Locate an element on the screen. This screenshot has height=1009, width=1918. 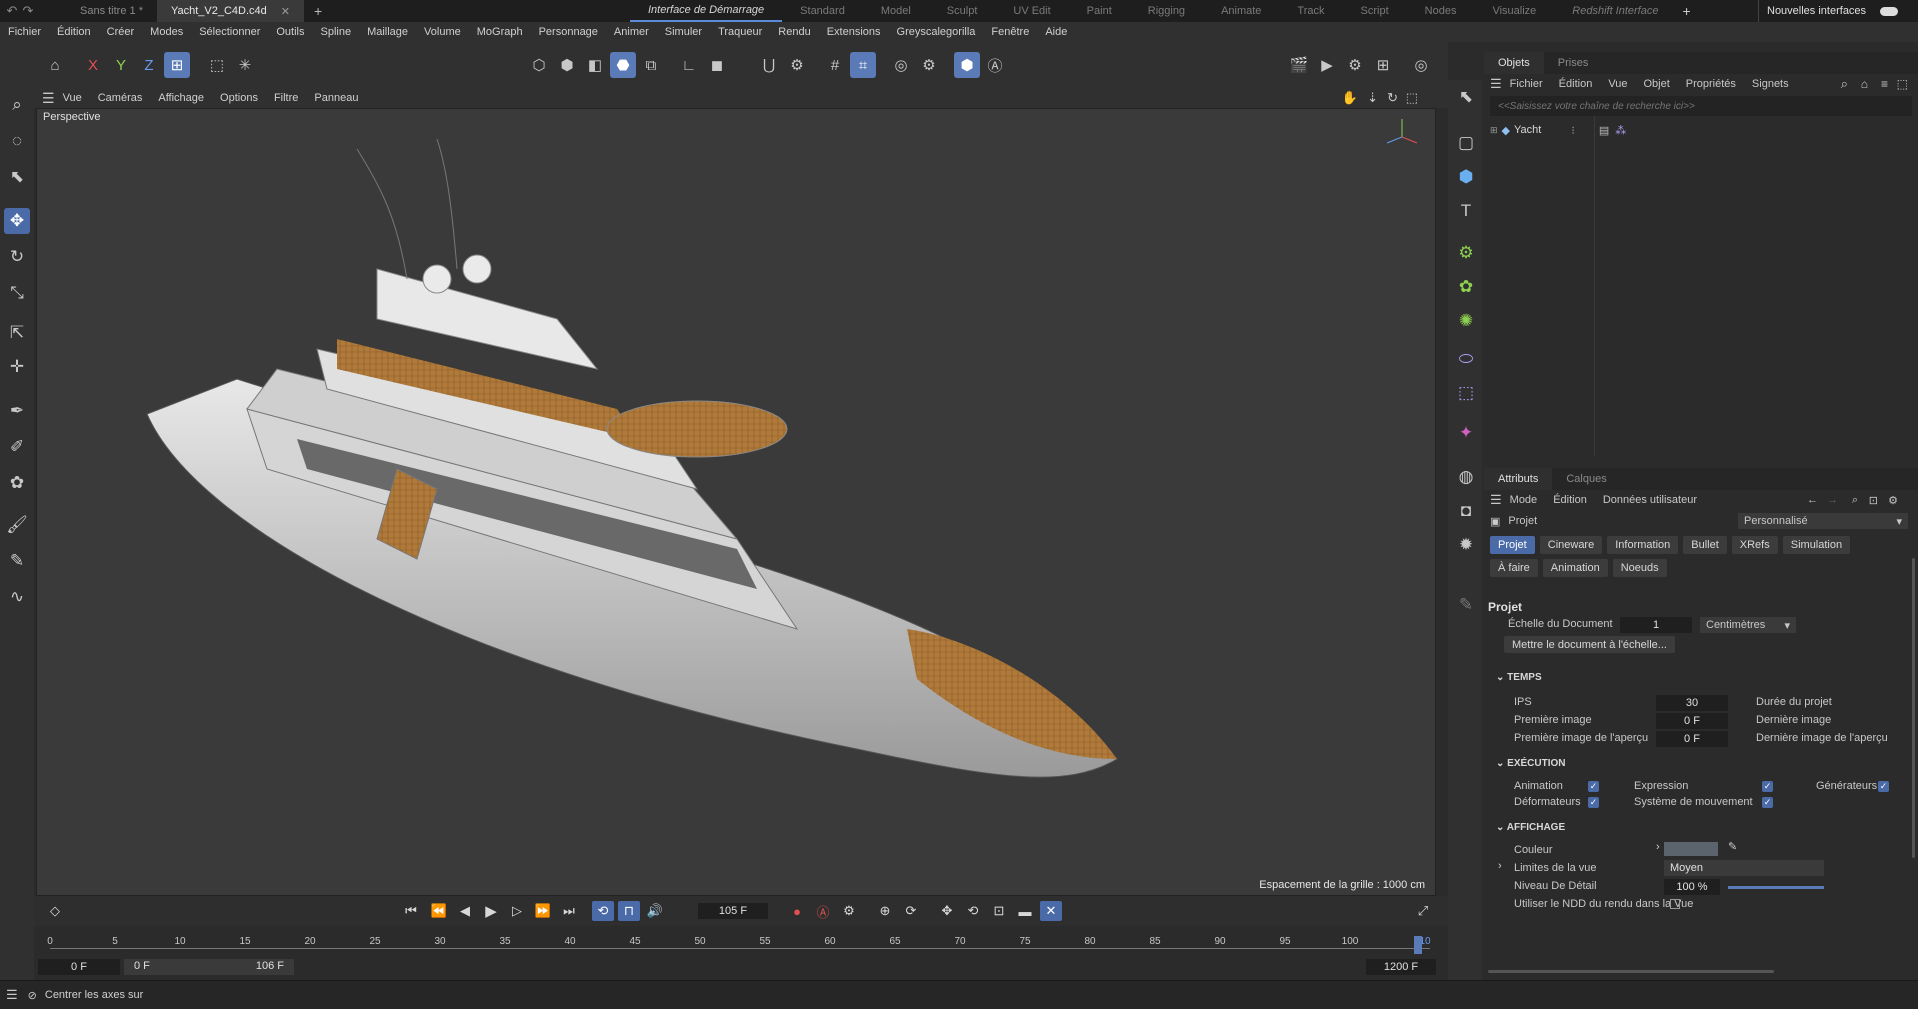
lod-slider is located at coordinates (1776, 887).